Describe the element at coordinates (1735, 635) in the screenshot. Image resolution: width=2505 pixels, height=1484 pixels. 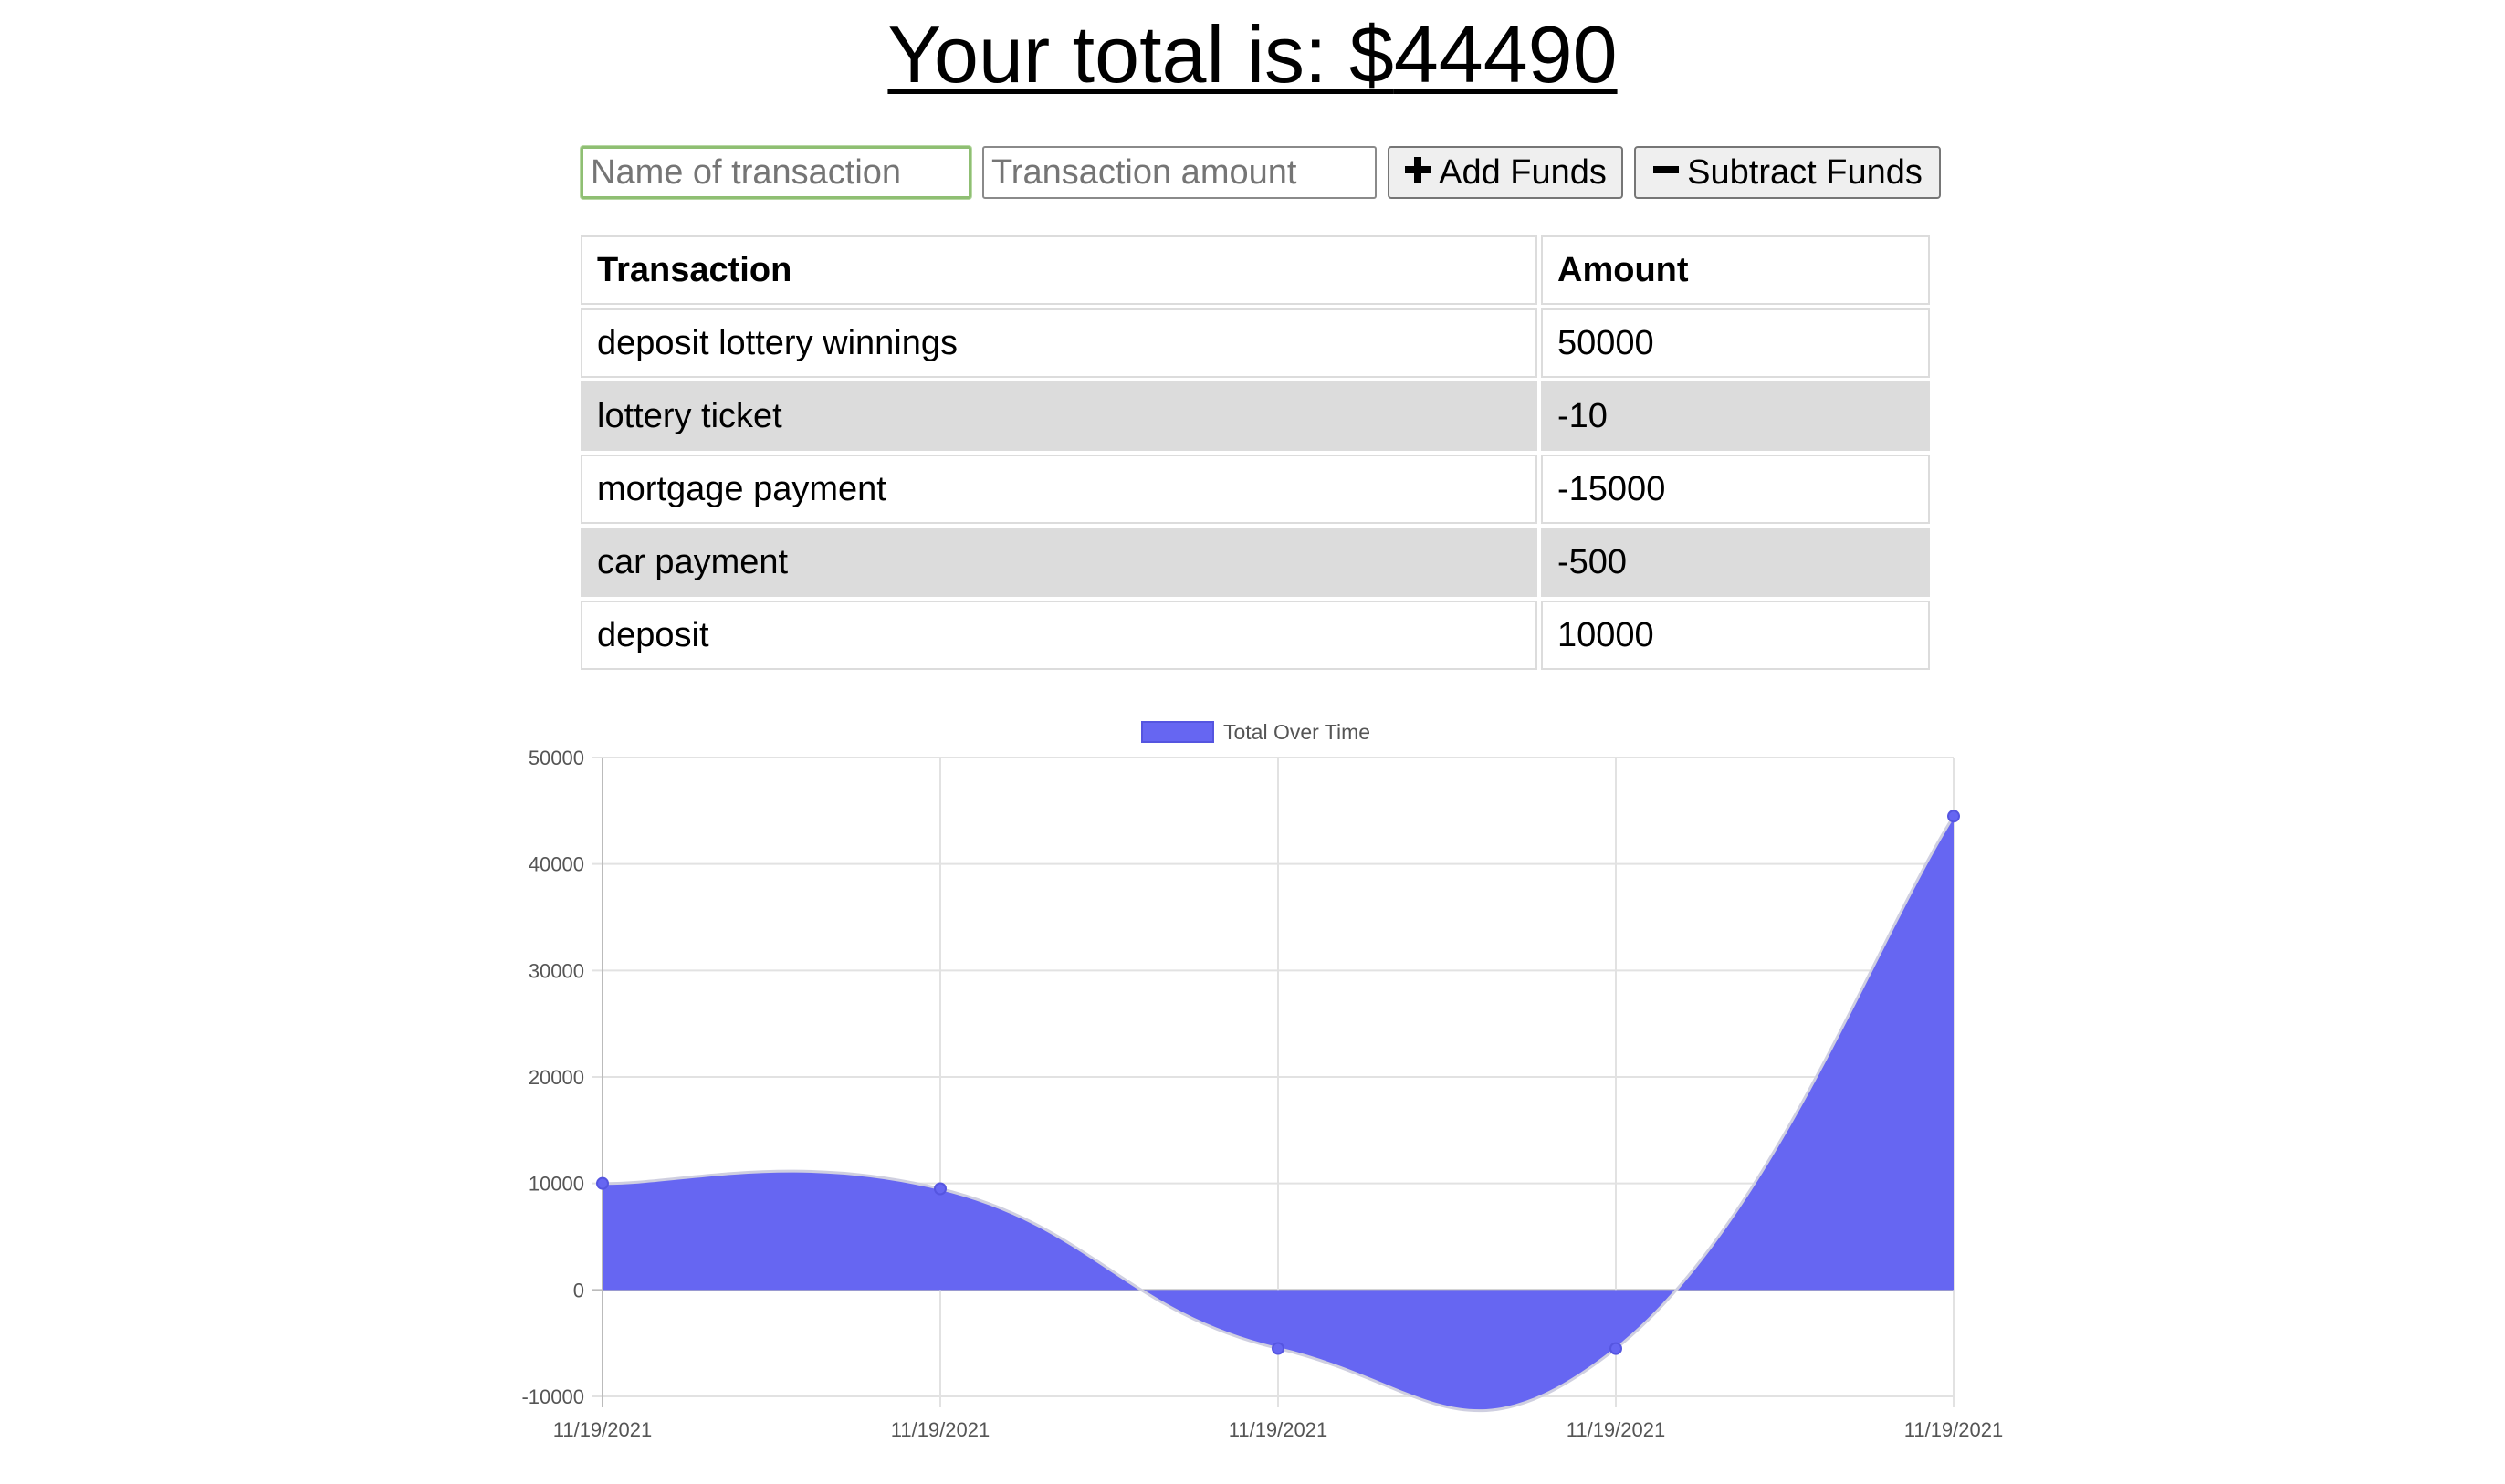
I see `transaction-amount-cell: 10000` at that location.